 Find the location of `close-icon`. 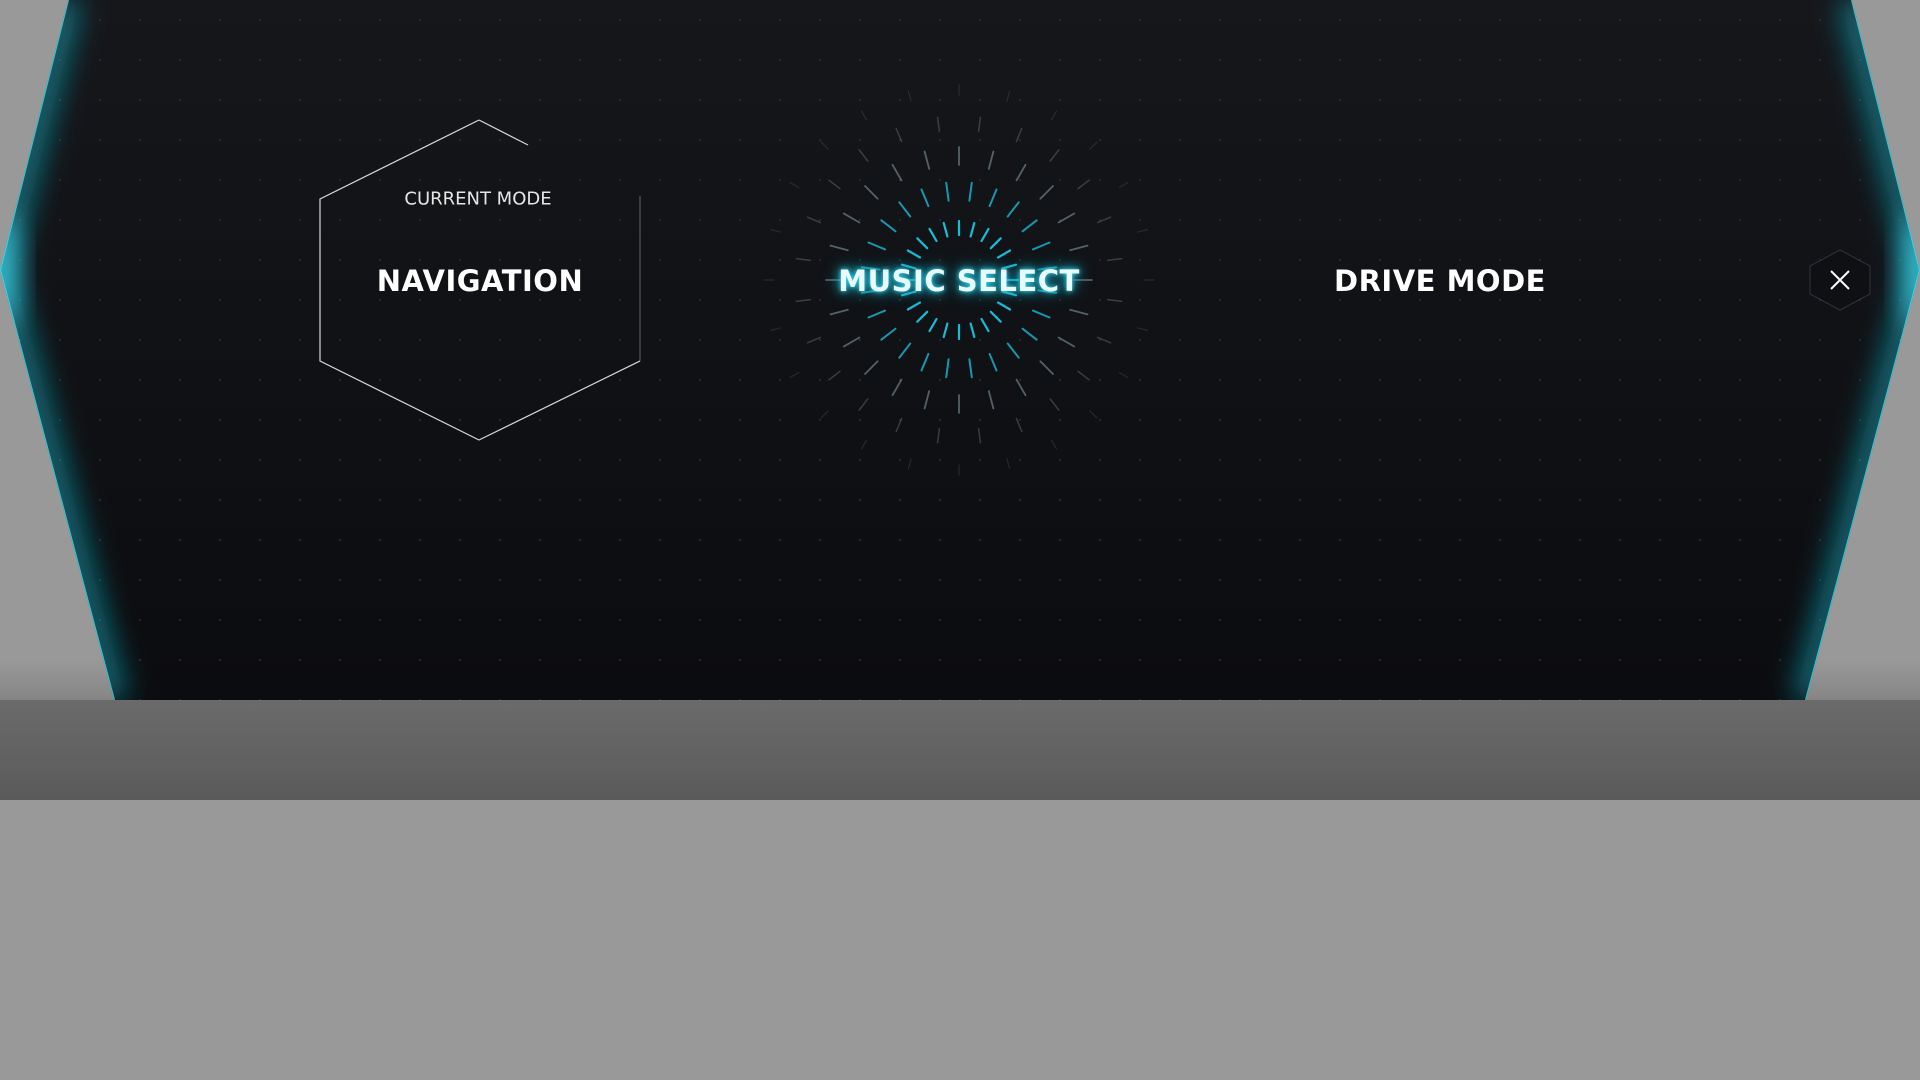

close-icon is located at coordinates (1840, 280).